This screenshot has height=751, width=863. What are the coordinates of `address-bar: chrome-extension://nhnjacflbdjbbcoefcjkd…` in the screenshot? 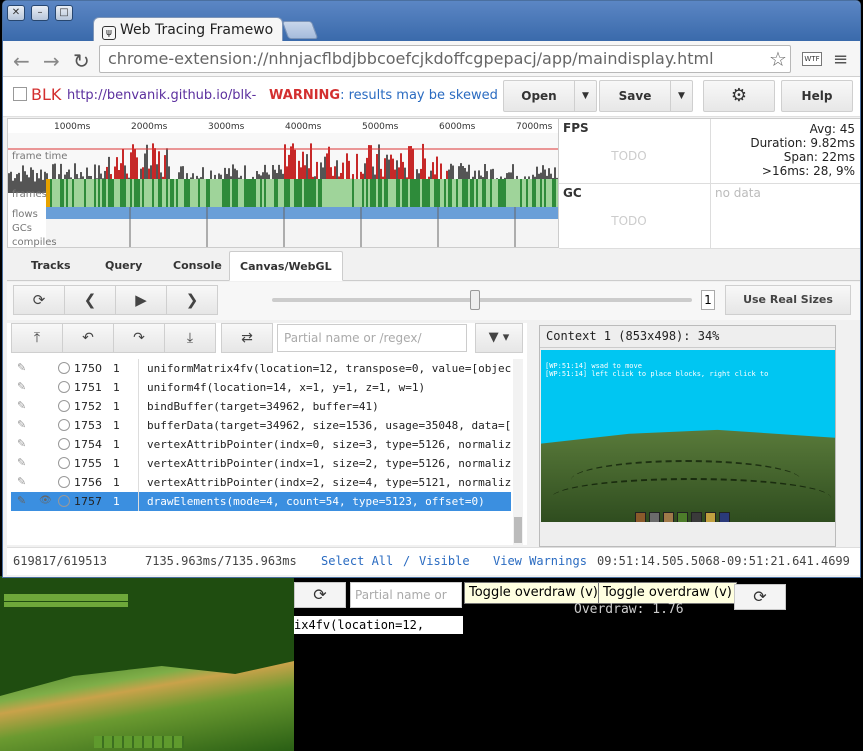 It's located at (445, 59).